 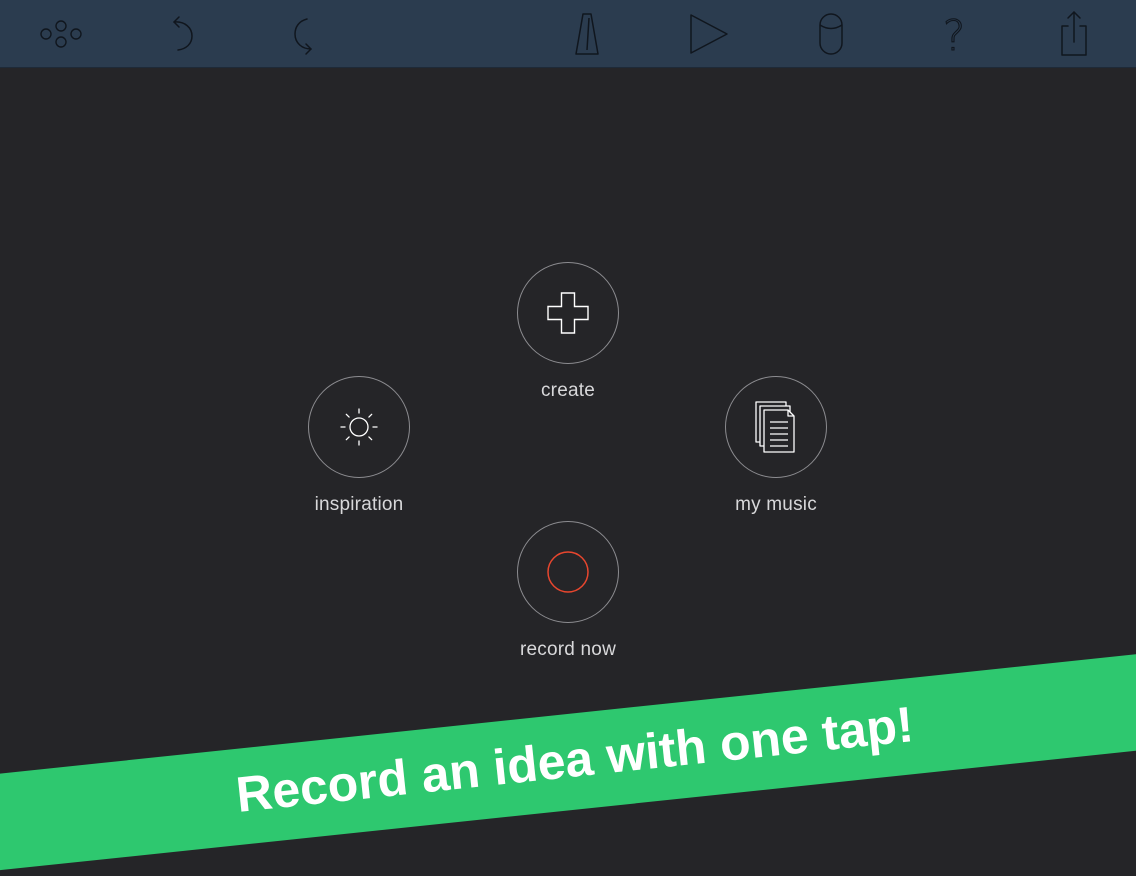 I want to click on sun-icon, so click(x=359, y=427).